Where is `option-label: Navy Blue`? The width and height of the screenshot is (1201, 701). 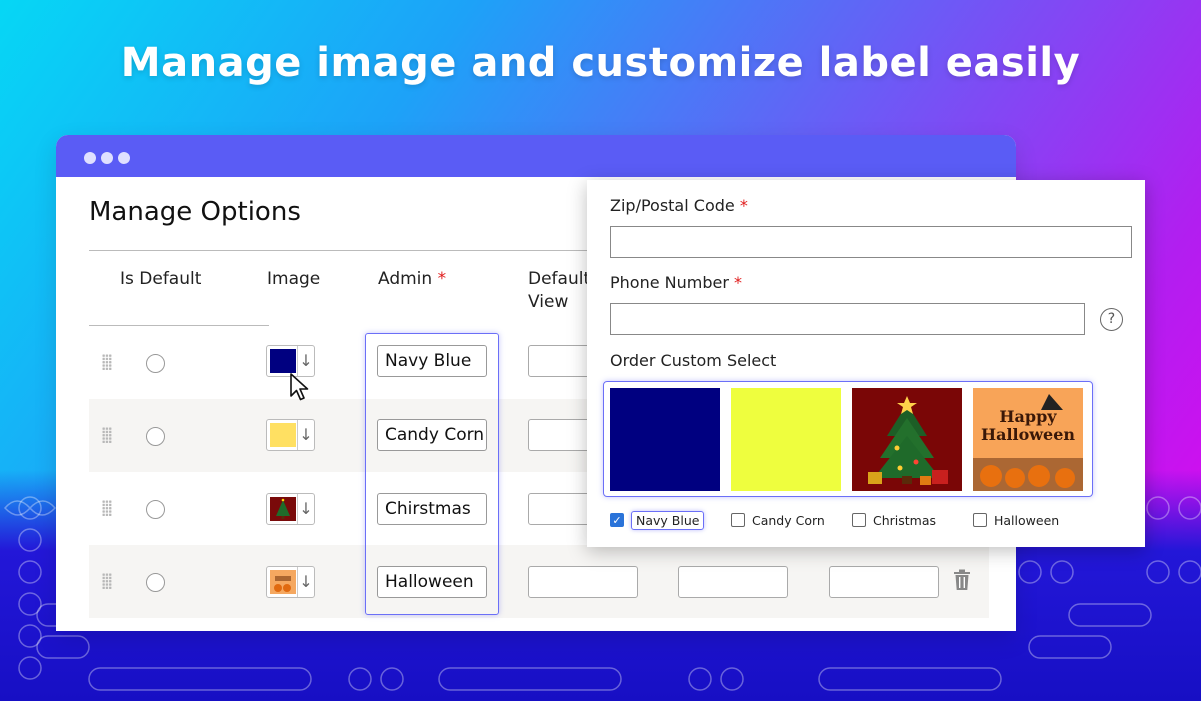
option-label: Navy Blue is located at coordinates (668, 520).